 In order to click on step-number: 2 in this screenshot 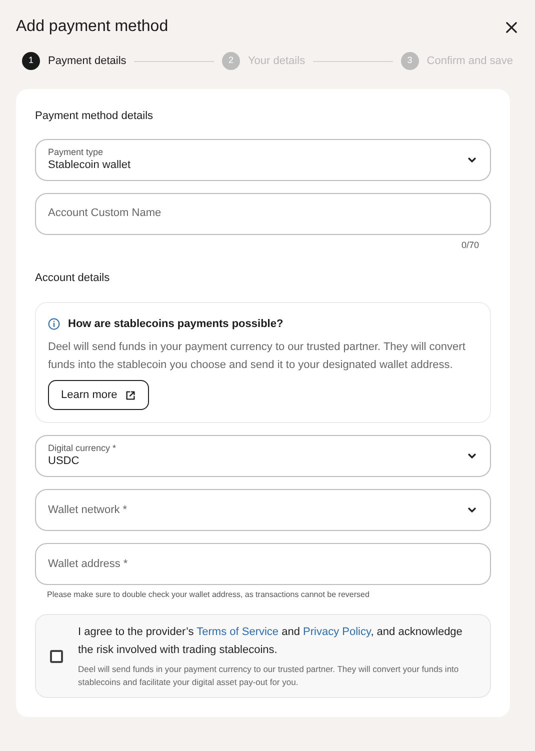, I will do `click(231, 61)`.